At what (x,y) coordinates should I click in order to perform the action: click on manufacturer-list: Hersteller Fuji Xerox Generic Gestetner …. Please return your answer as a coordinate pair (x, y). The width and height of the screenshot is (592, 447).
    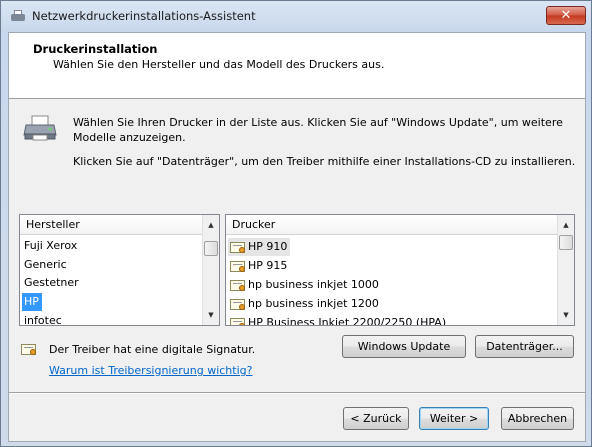
    Looking at the image, I should click on (119, 270).